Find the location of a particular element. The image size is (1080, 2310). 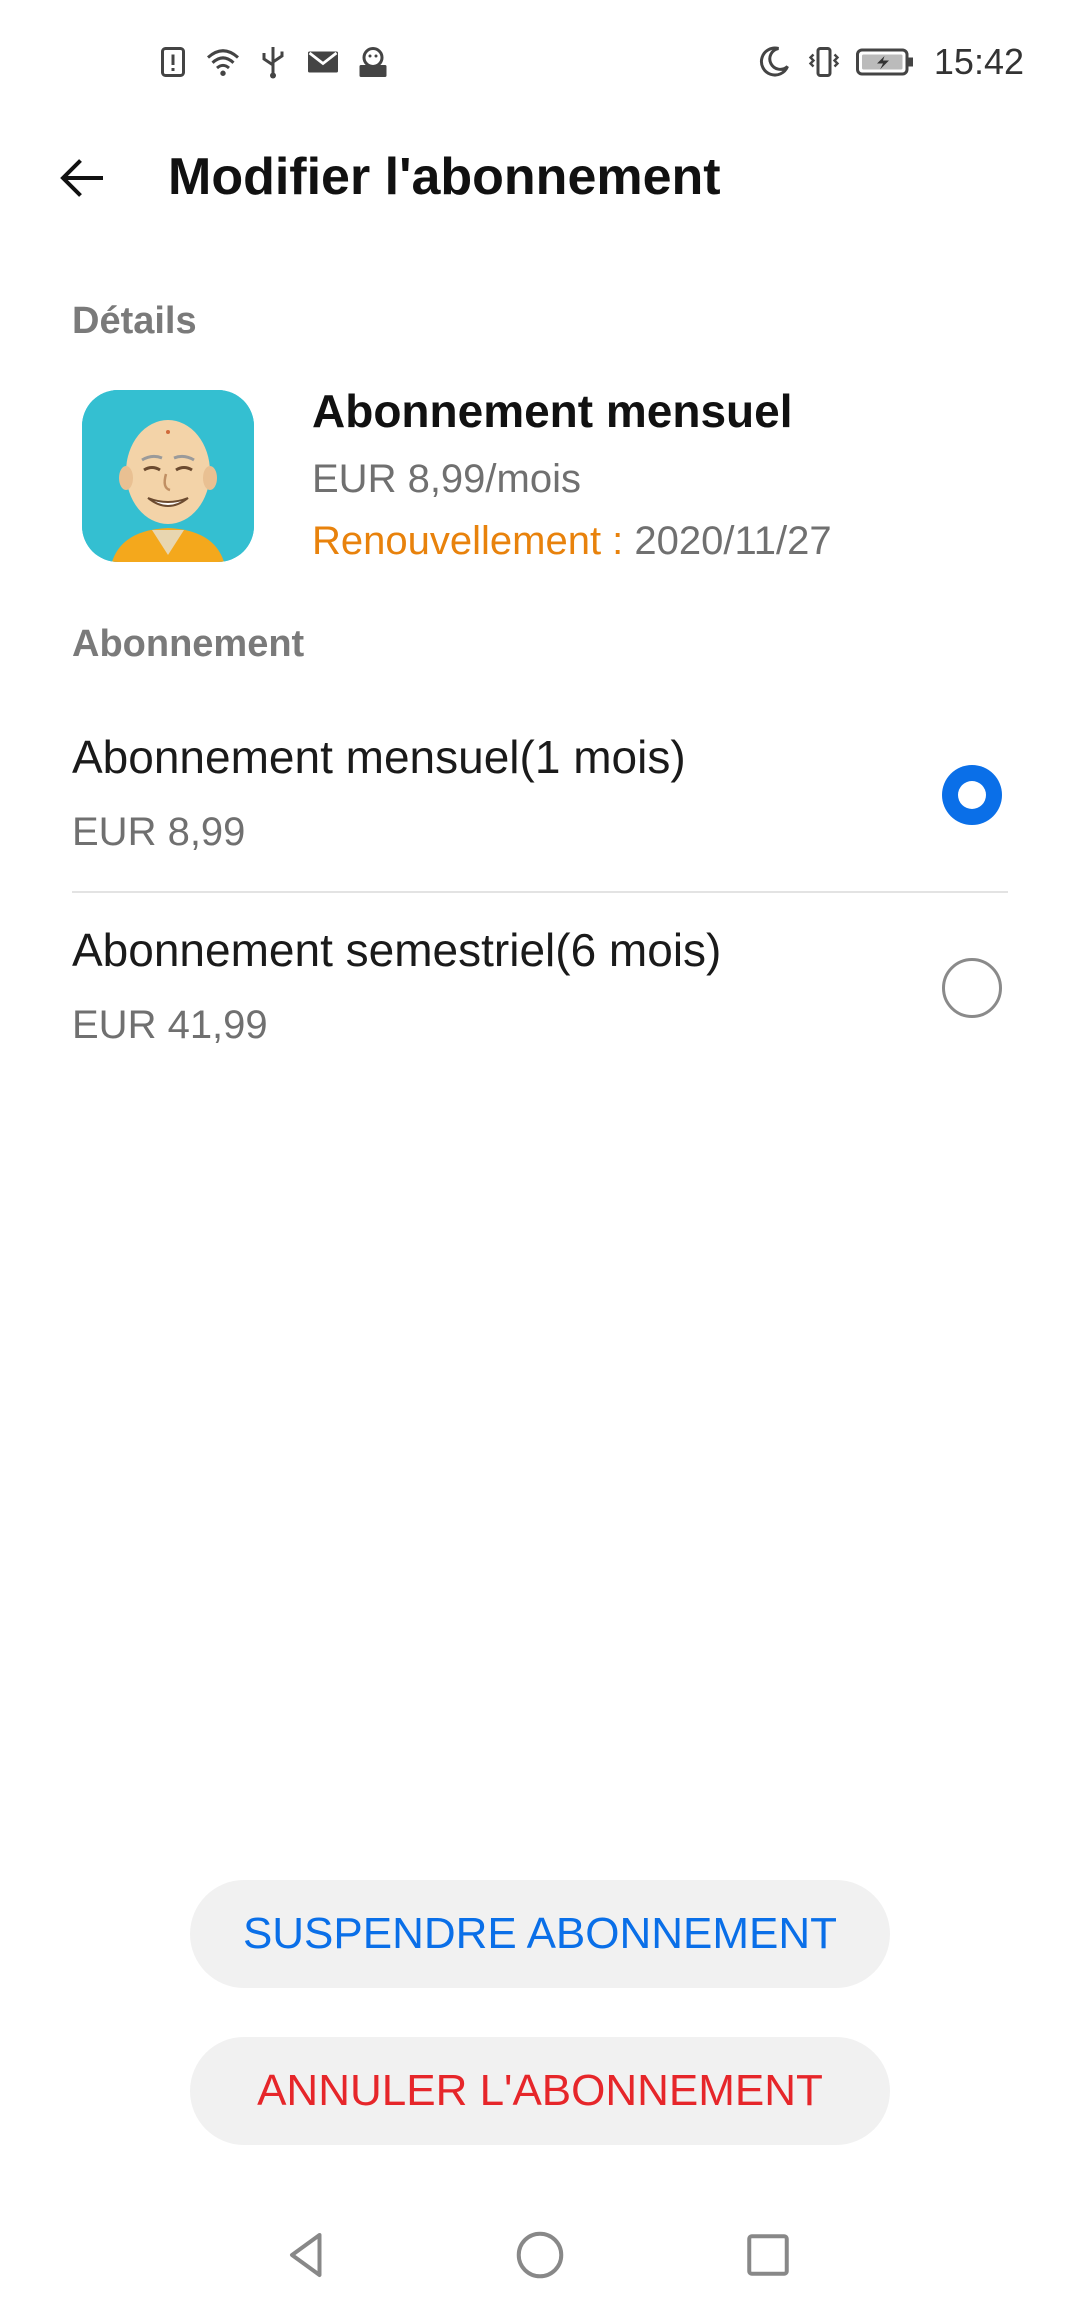

app-icon is located at coordinates (168, 476).